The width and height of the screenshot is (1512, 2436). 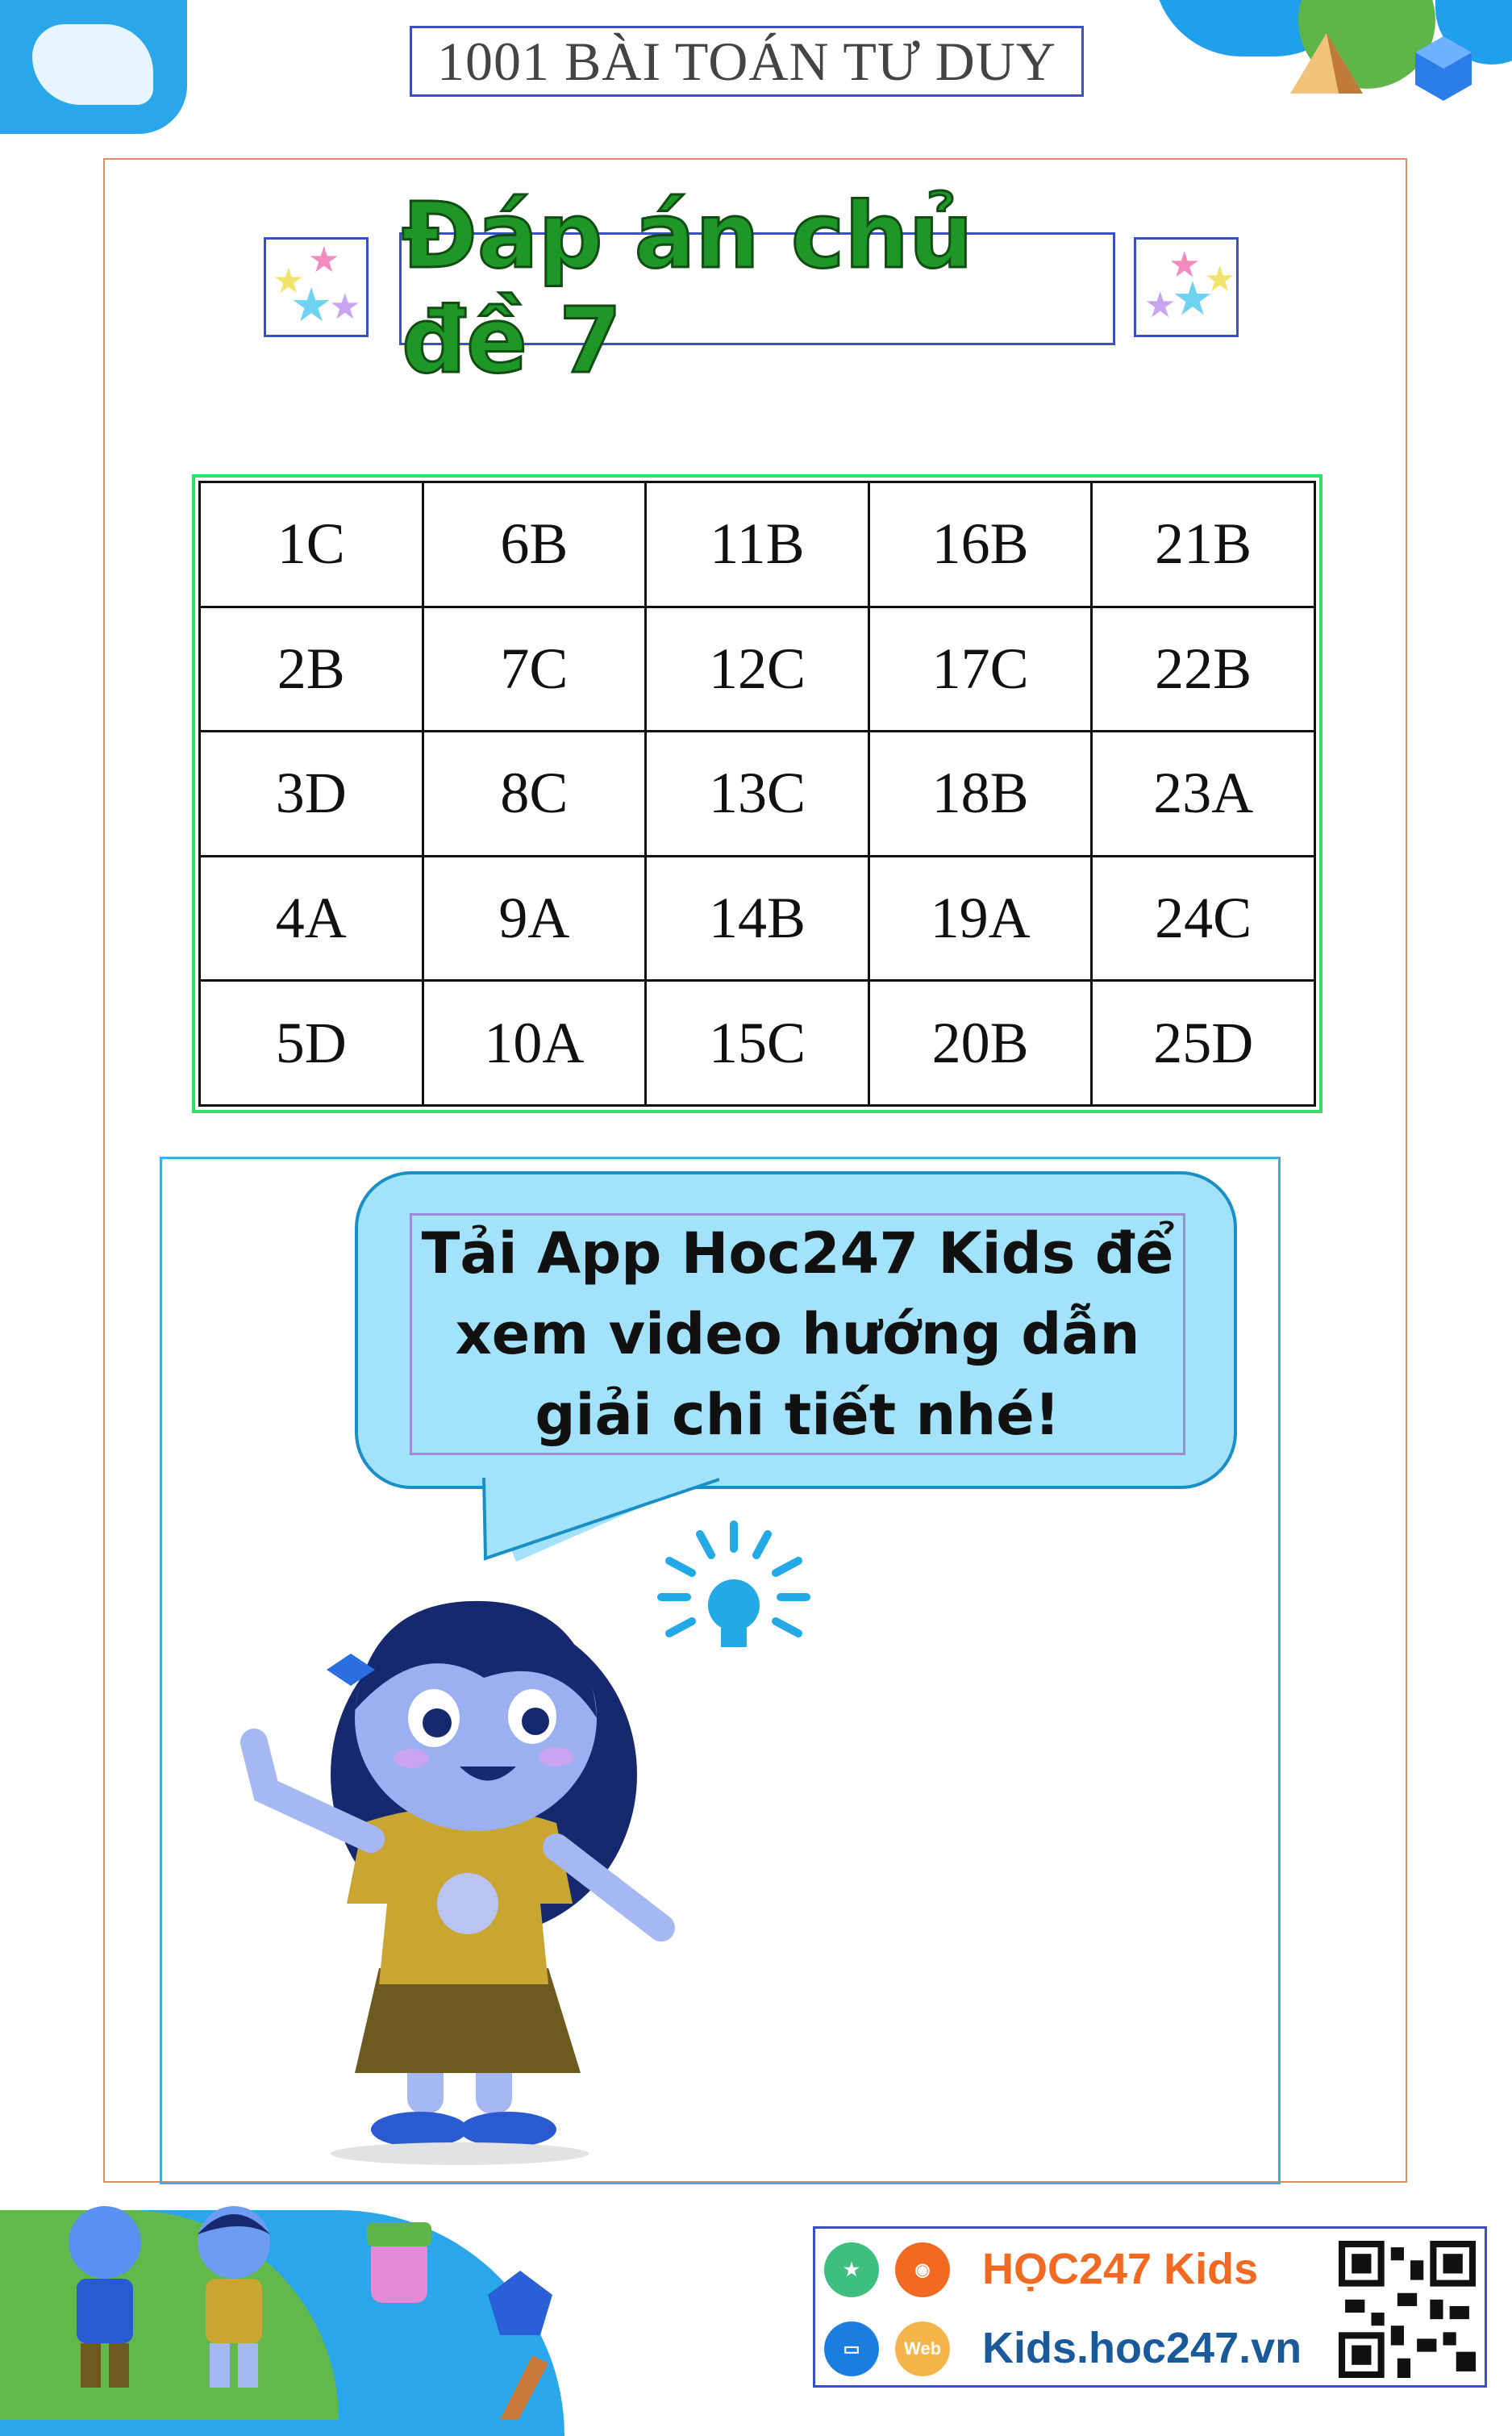 What do you see at coordinates (980, 918) in the screenshot?
I see `answer-cell: 19A` at bounding box center [980, 918].